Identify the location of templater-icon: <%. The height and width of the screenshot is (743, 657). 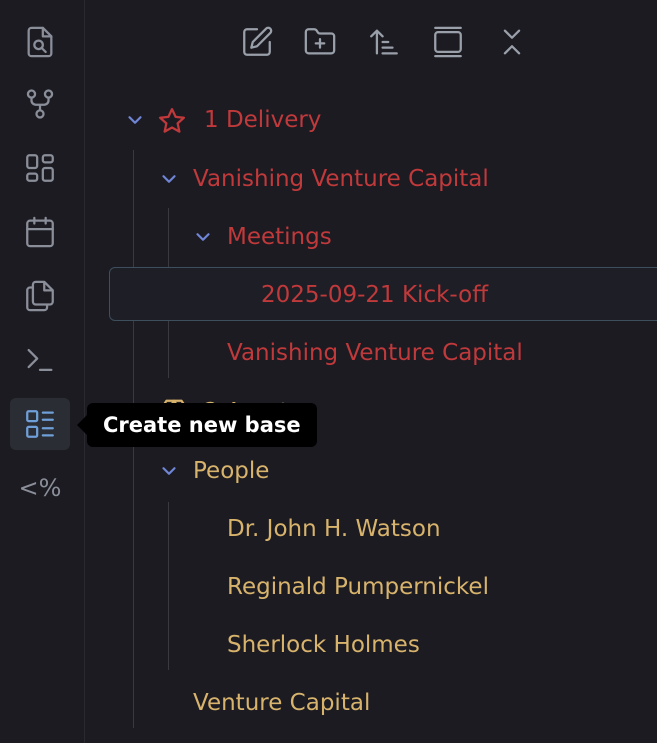
(40, 488).